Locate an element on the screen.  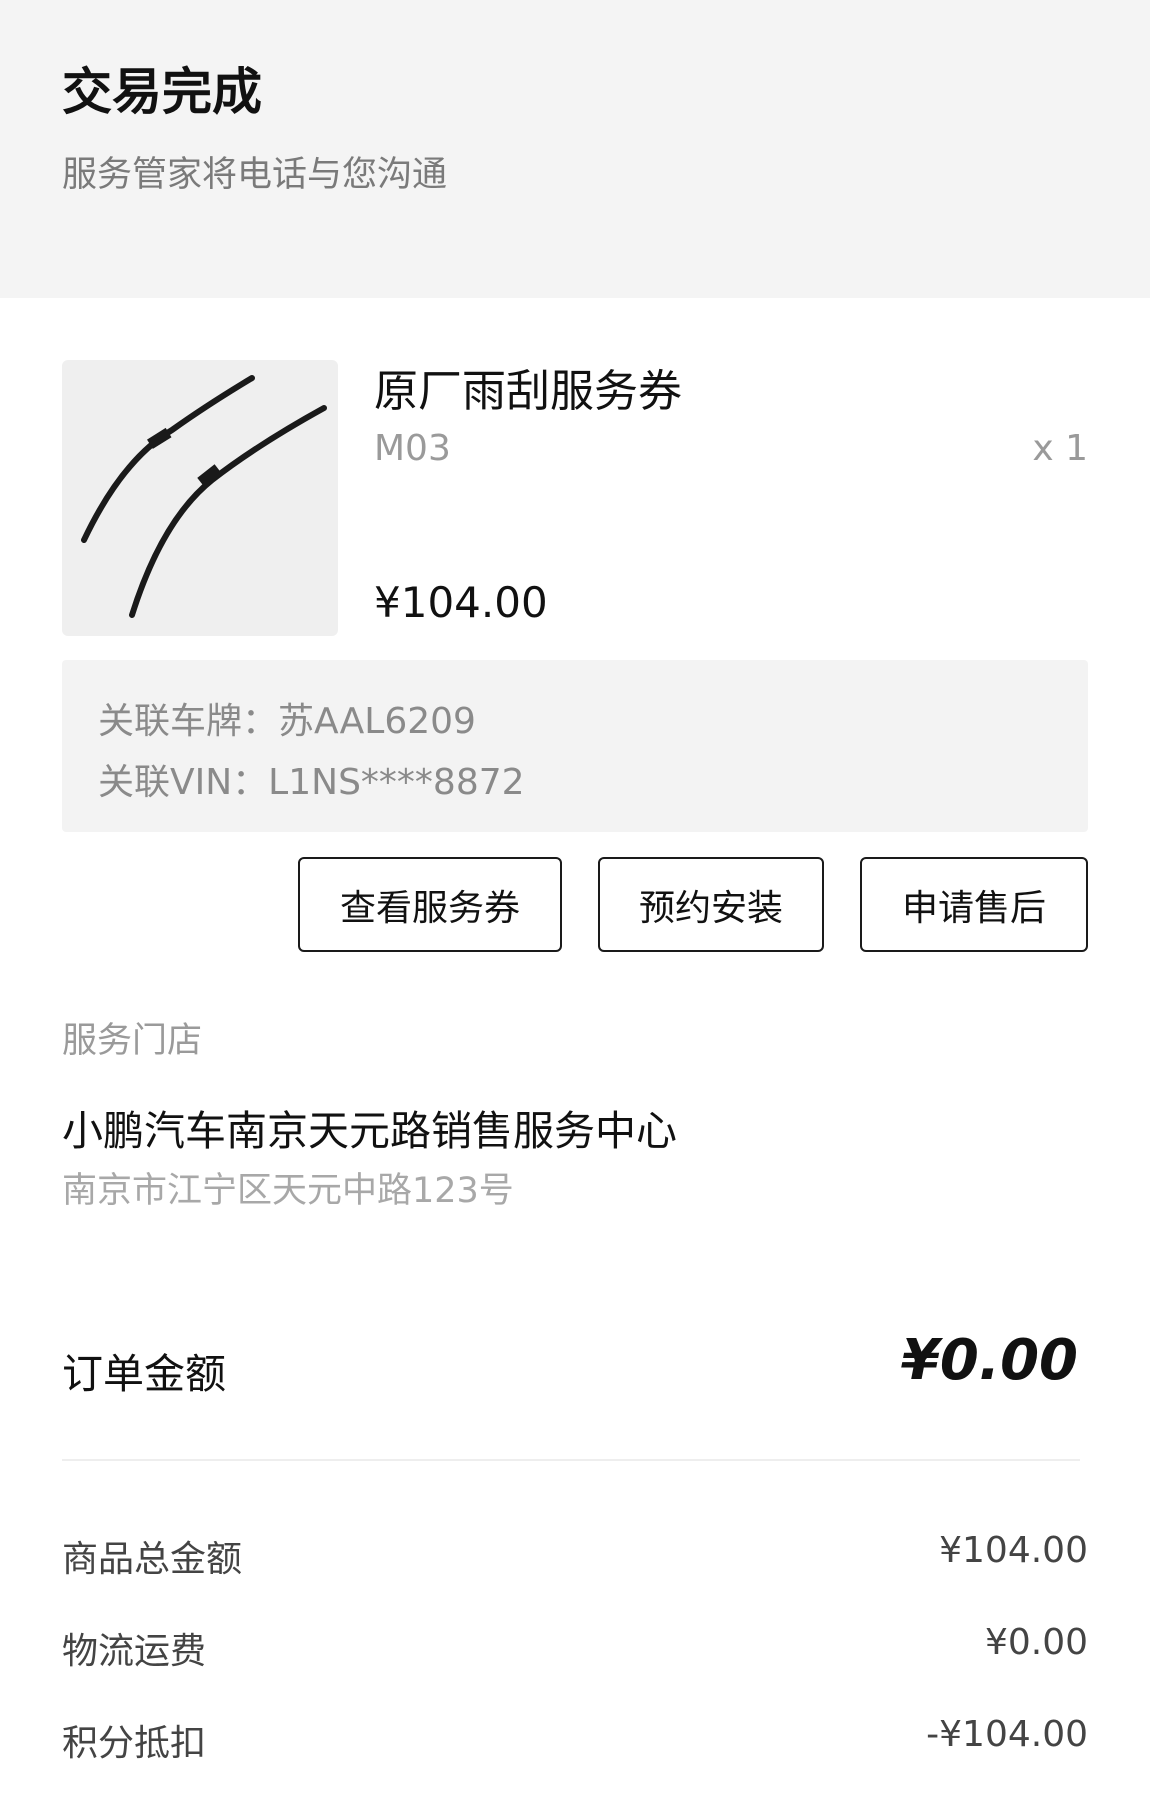
goods-total-value: ¥104.00 is located at coordinates (1013, 1550).